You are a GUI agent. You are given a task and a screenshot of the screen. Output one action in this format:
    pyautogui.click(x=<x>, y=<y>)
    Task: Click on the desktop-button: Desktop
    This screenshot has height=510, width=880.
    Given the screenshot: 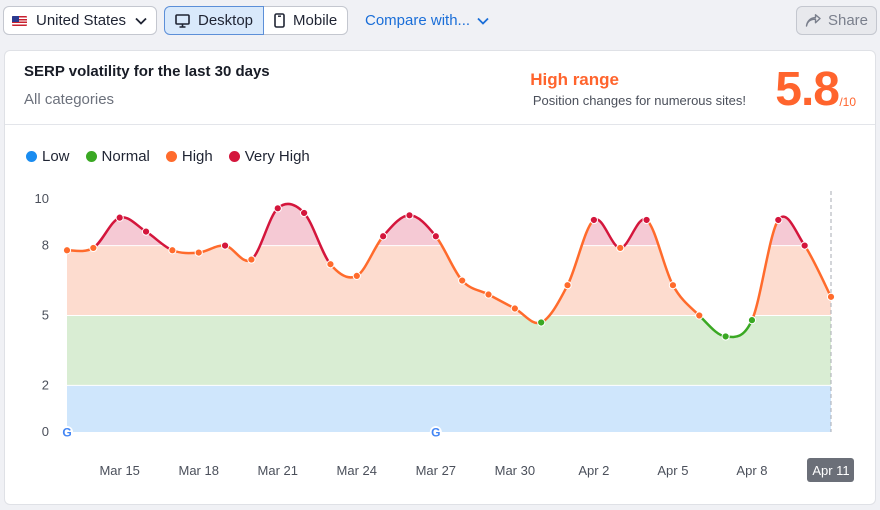 What is the action you would take?
    pyautogui.click(x=214, y=20)
    